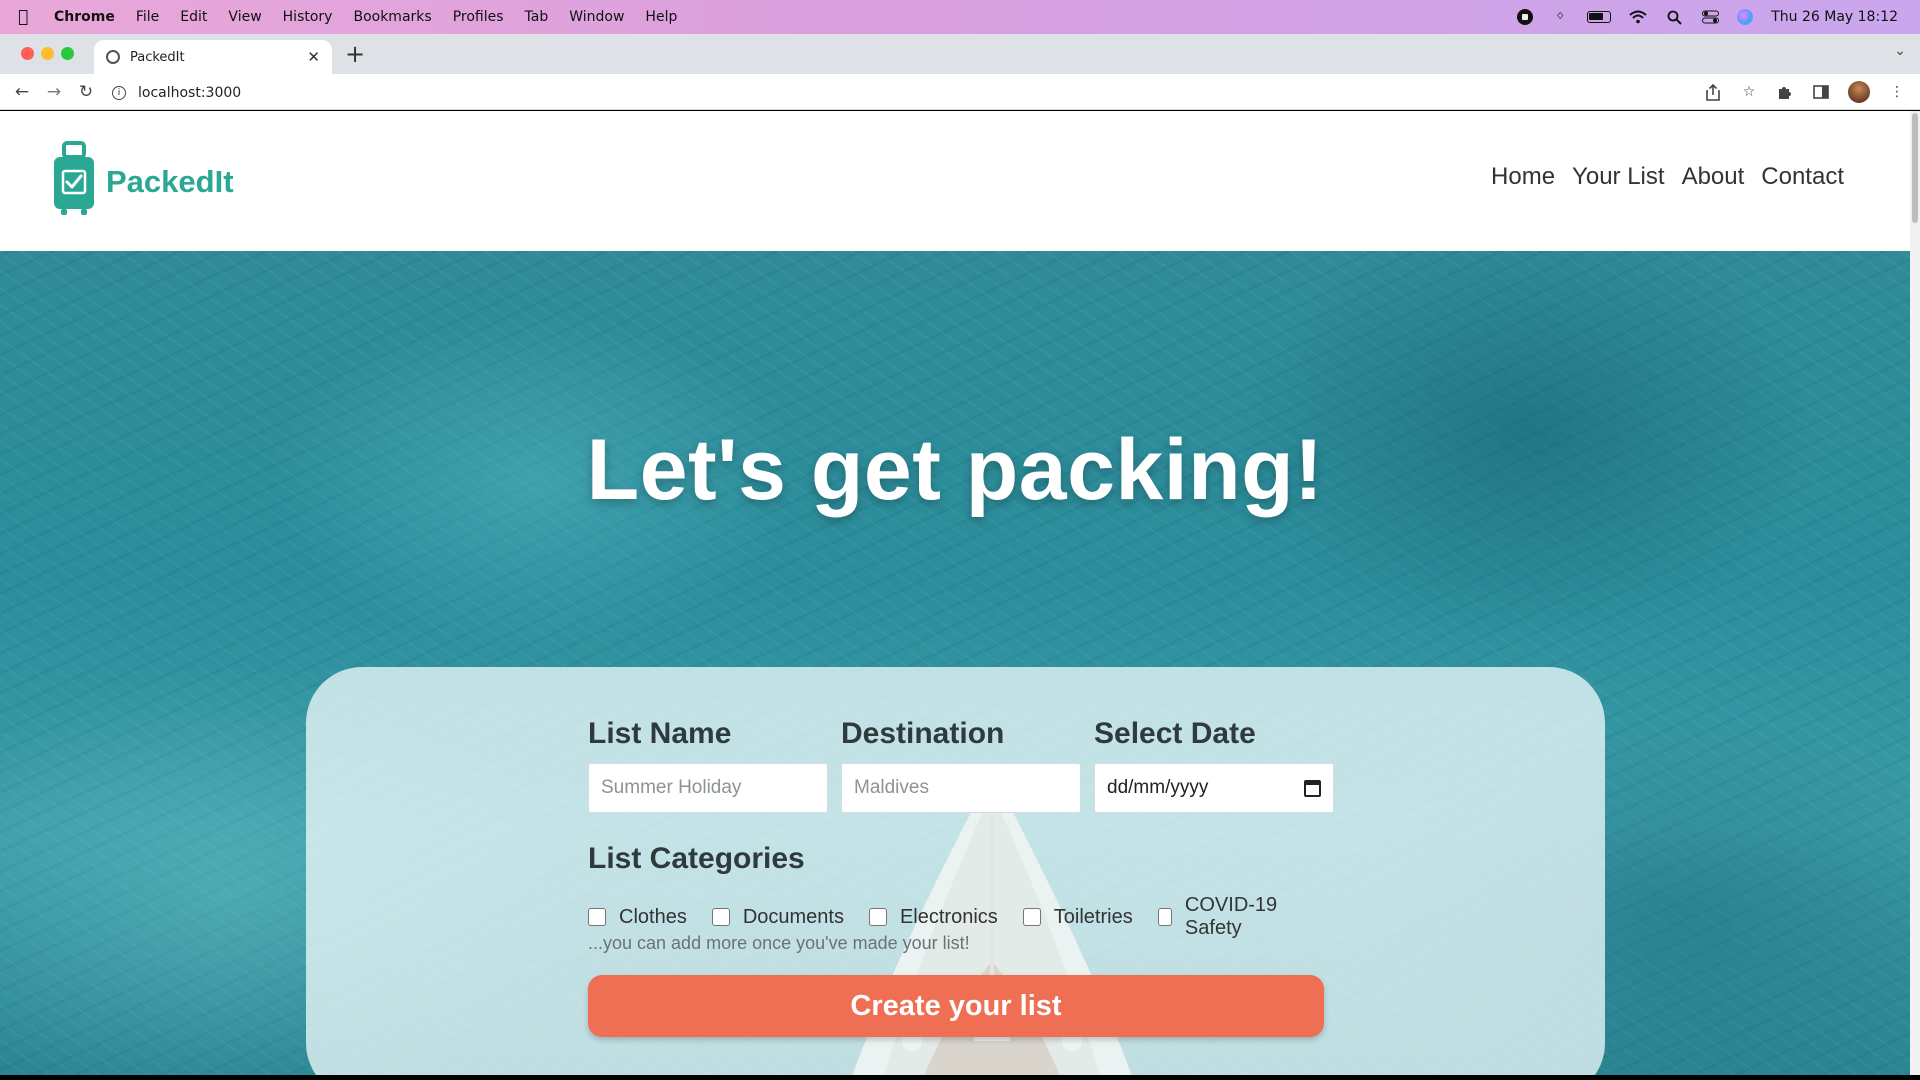 The width and height of the screenshot is (1920, 1080). What do you see at coordinates (1900, 51) in the screenshot?
I see `tab-search-chevron-icon: ⌄` at bounding box center [1900, 51].